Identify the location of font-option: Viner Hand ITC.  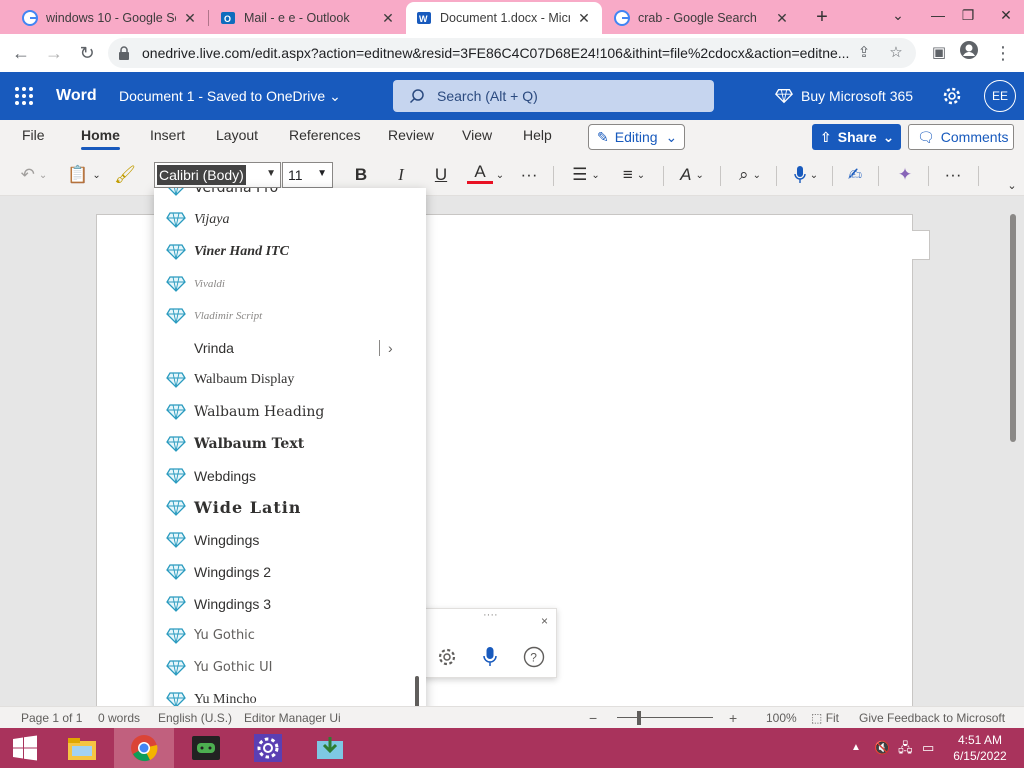
(290, 252).